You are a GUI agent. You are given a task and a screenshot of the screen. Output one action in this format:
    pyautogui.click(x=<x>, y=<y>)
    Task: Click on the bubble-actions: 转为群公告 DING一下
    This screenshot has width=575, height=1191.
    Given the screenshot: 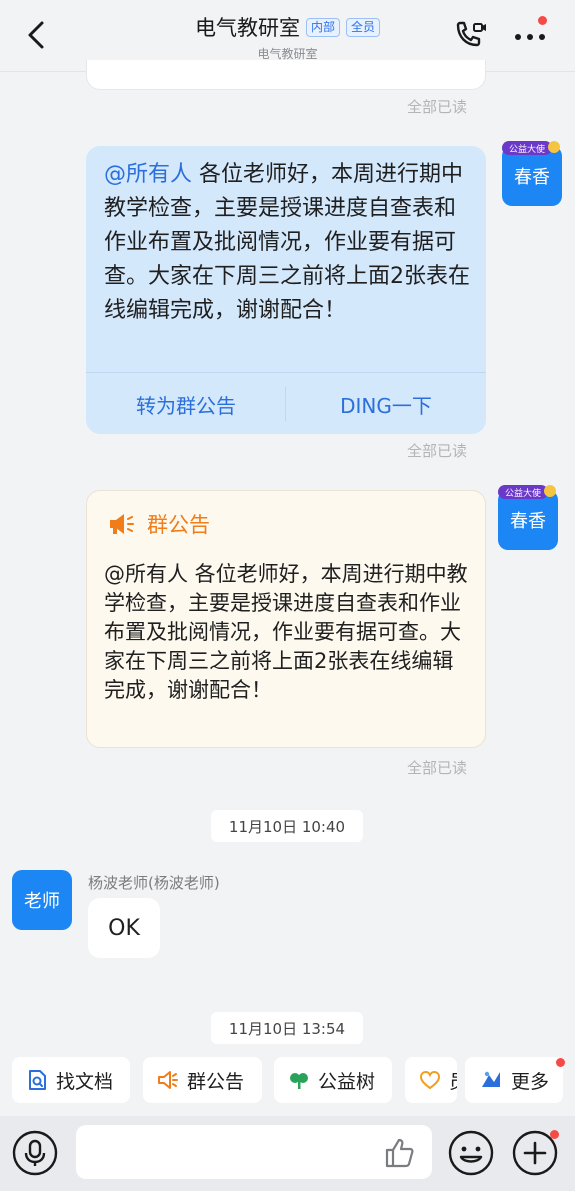 What is the action you would take?
    pyautogui.click(x=286, y=403)
    